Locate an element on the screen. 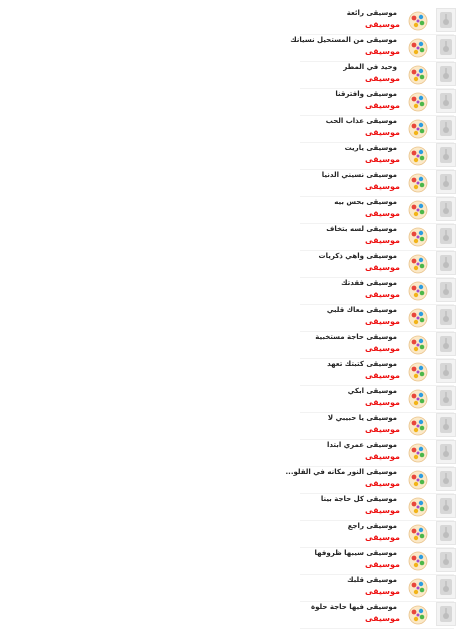 The width and height of the screenshot is (460, 629). track-title: موسيقى لسه بتخاف is located at coordinates (361, 229).